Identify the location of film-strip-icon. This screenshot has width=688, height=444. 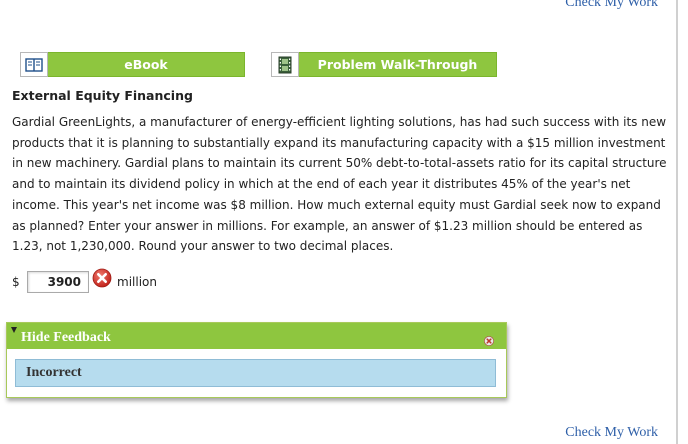
(285, 64).